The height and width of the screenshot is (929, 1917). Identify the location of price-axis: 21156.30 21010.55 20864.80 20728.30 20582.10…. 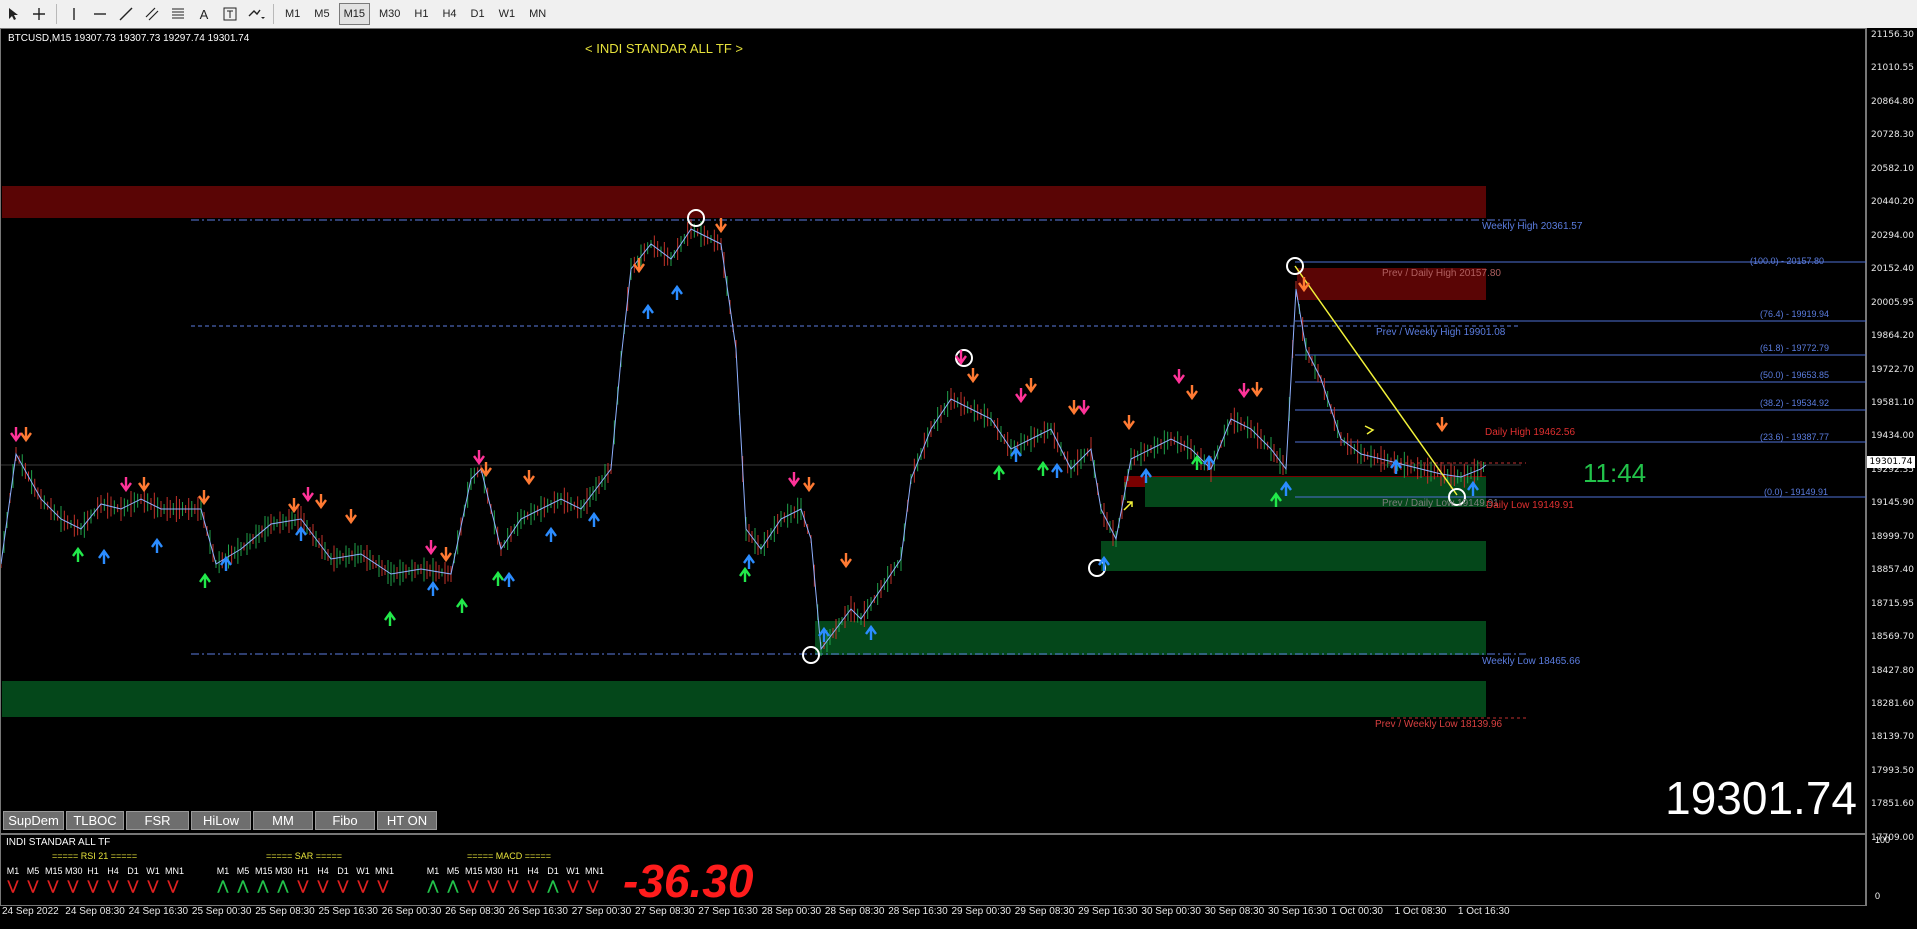
(1891, 435).